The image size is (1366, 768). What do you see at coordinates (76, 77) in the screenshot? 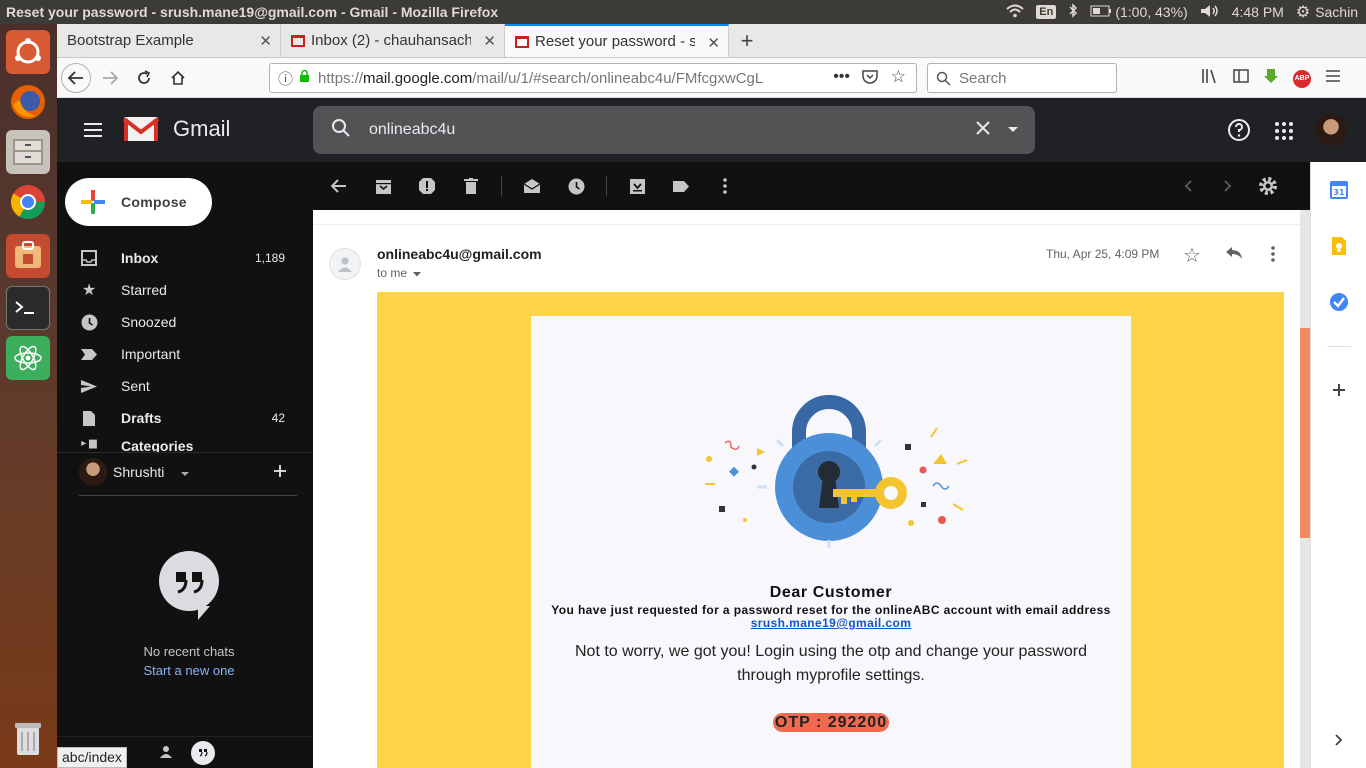
I see `back-button` at bounding box center [76, 77].